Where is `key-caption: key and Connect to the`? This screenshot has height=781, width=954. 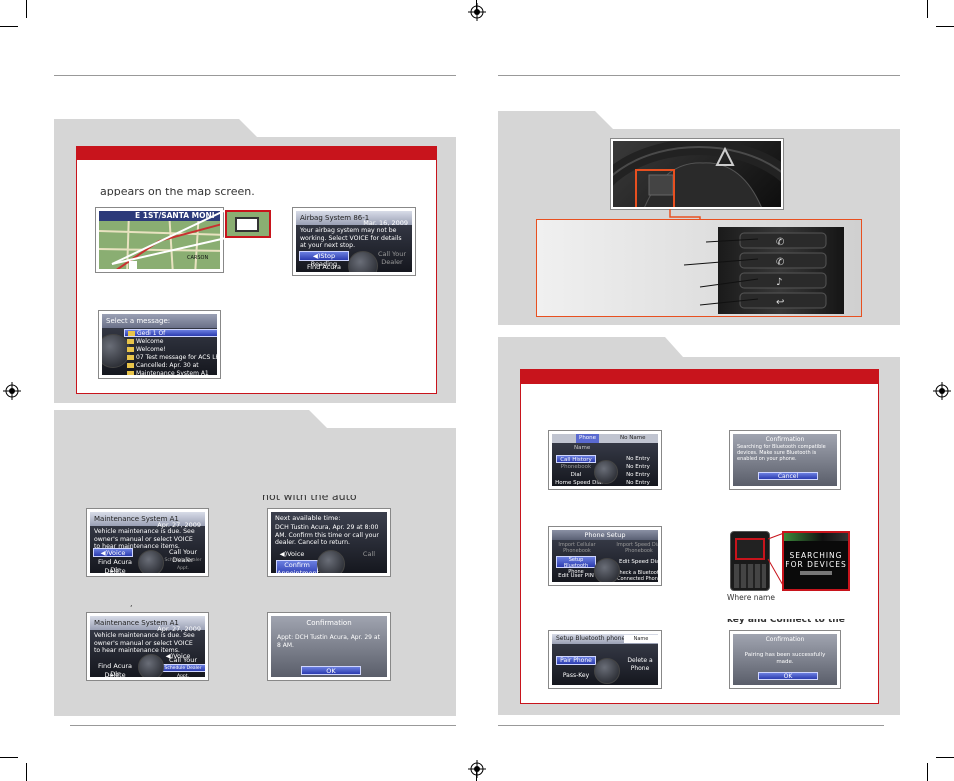
key-caption: key and Connect to the is located at coordinates (786, 622).